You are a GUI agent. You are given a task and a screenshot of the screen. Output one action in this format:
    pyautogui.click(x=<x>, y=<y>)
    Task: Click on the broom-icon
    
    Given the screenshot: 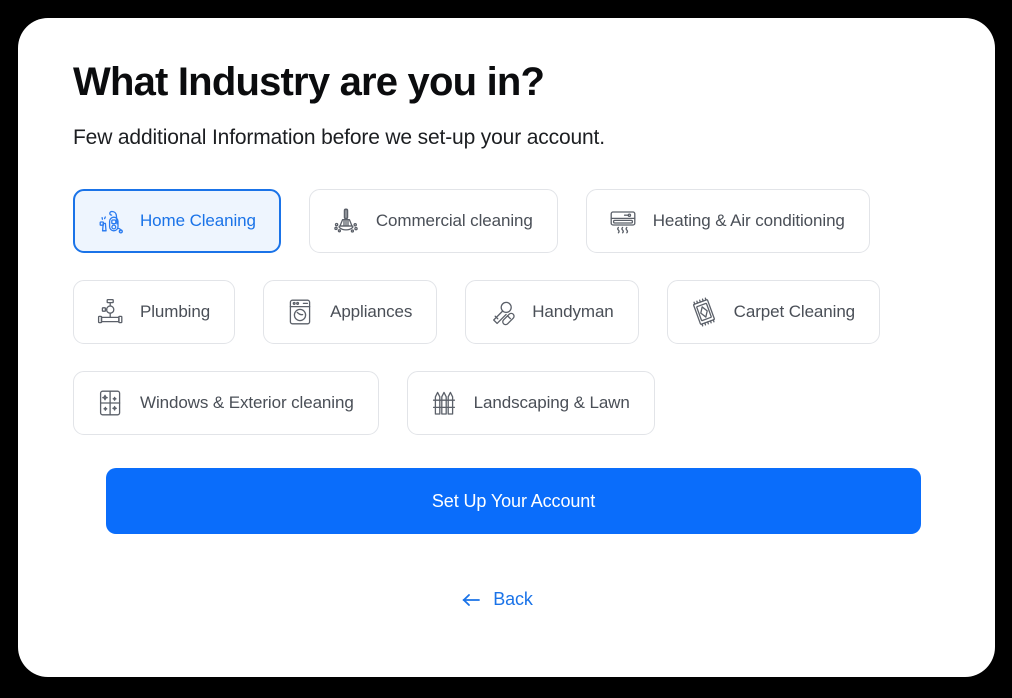 What is the action you would take?
    pyautogui.click(x=346, y=221)
    